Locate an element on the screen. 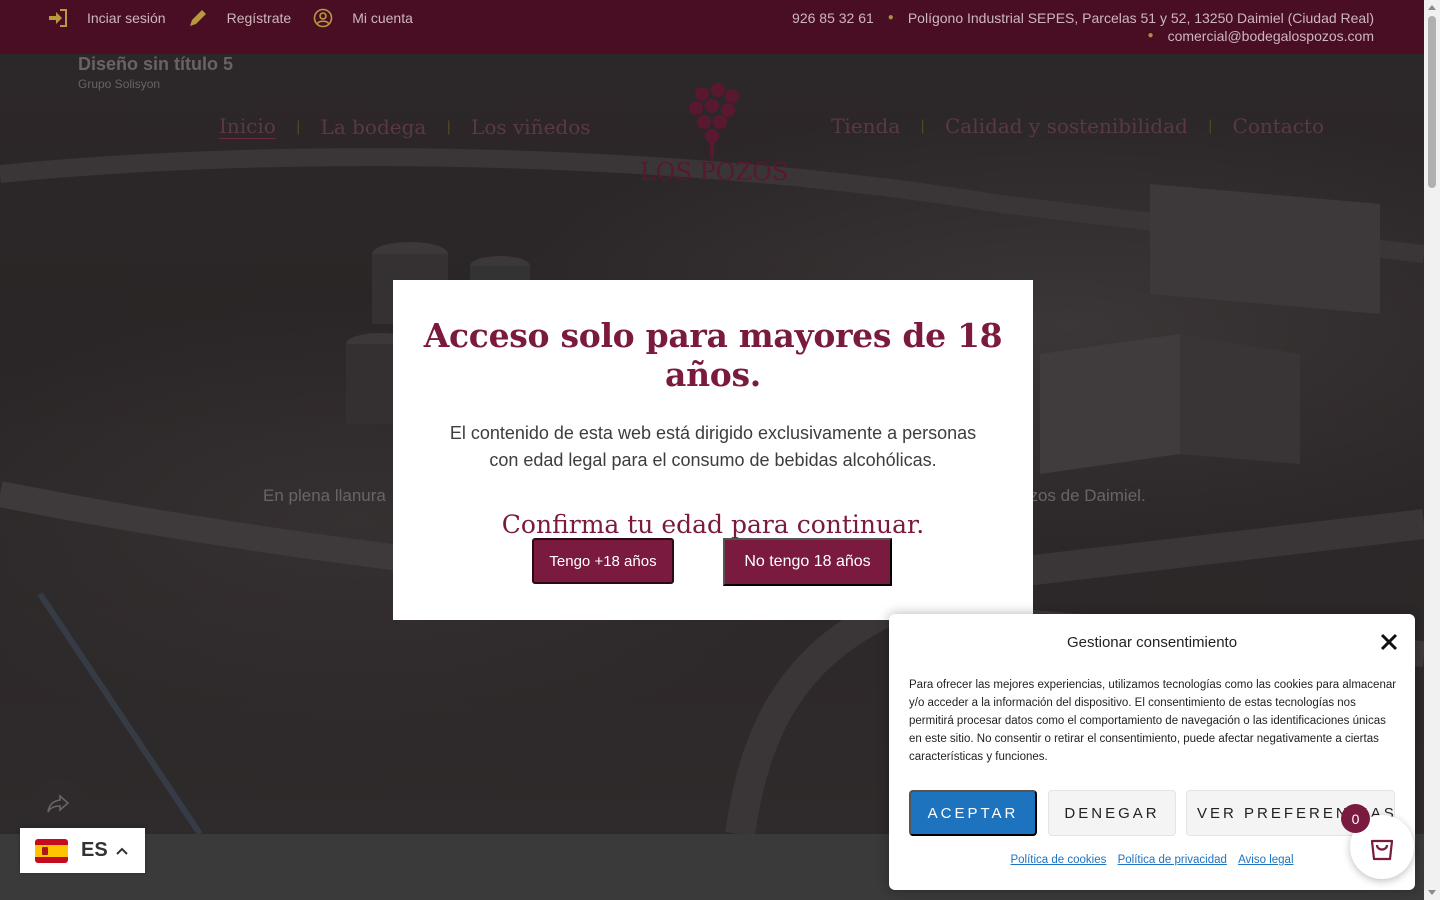  site-title: Diseño sin título 5 is located at coordinates (155, 64).